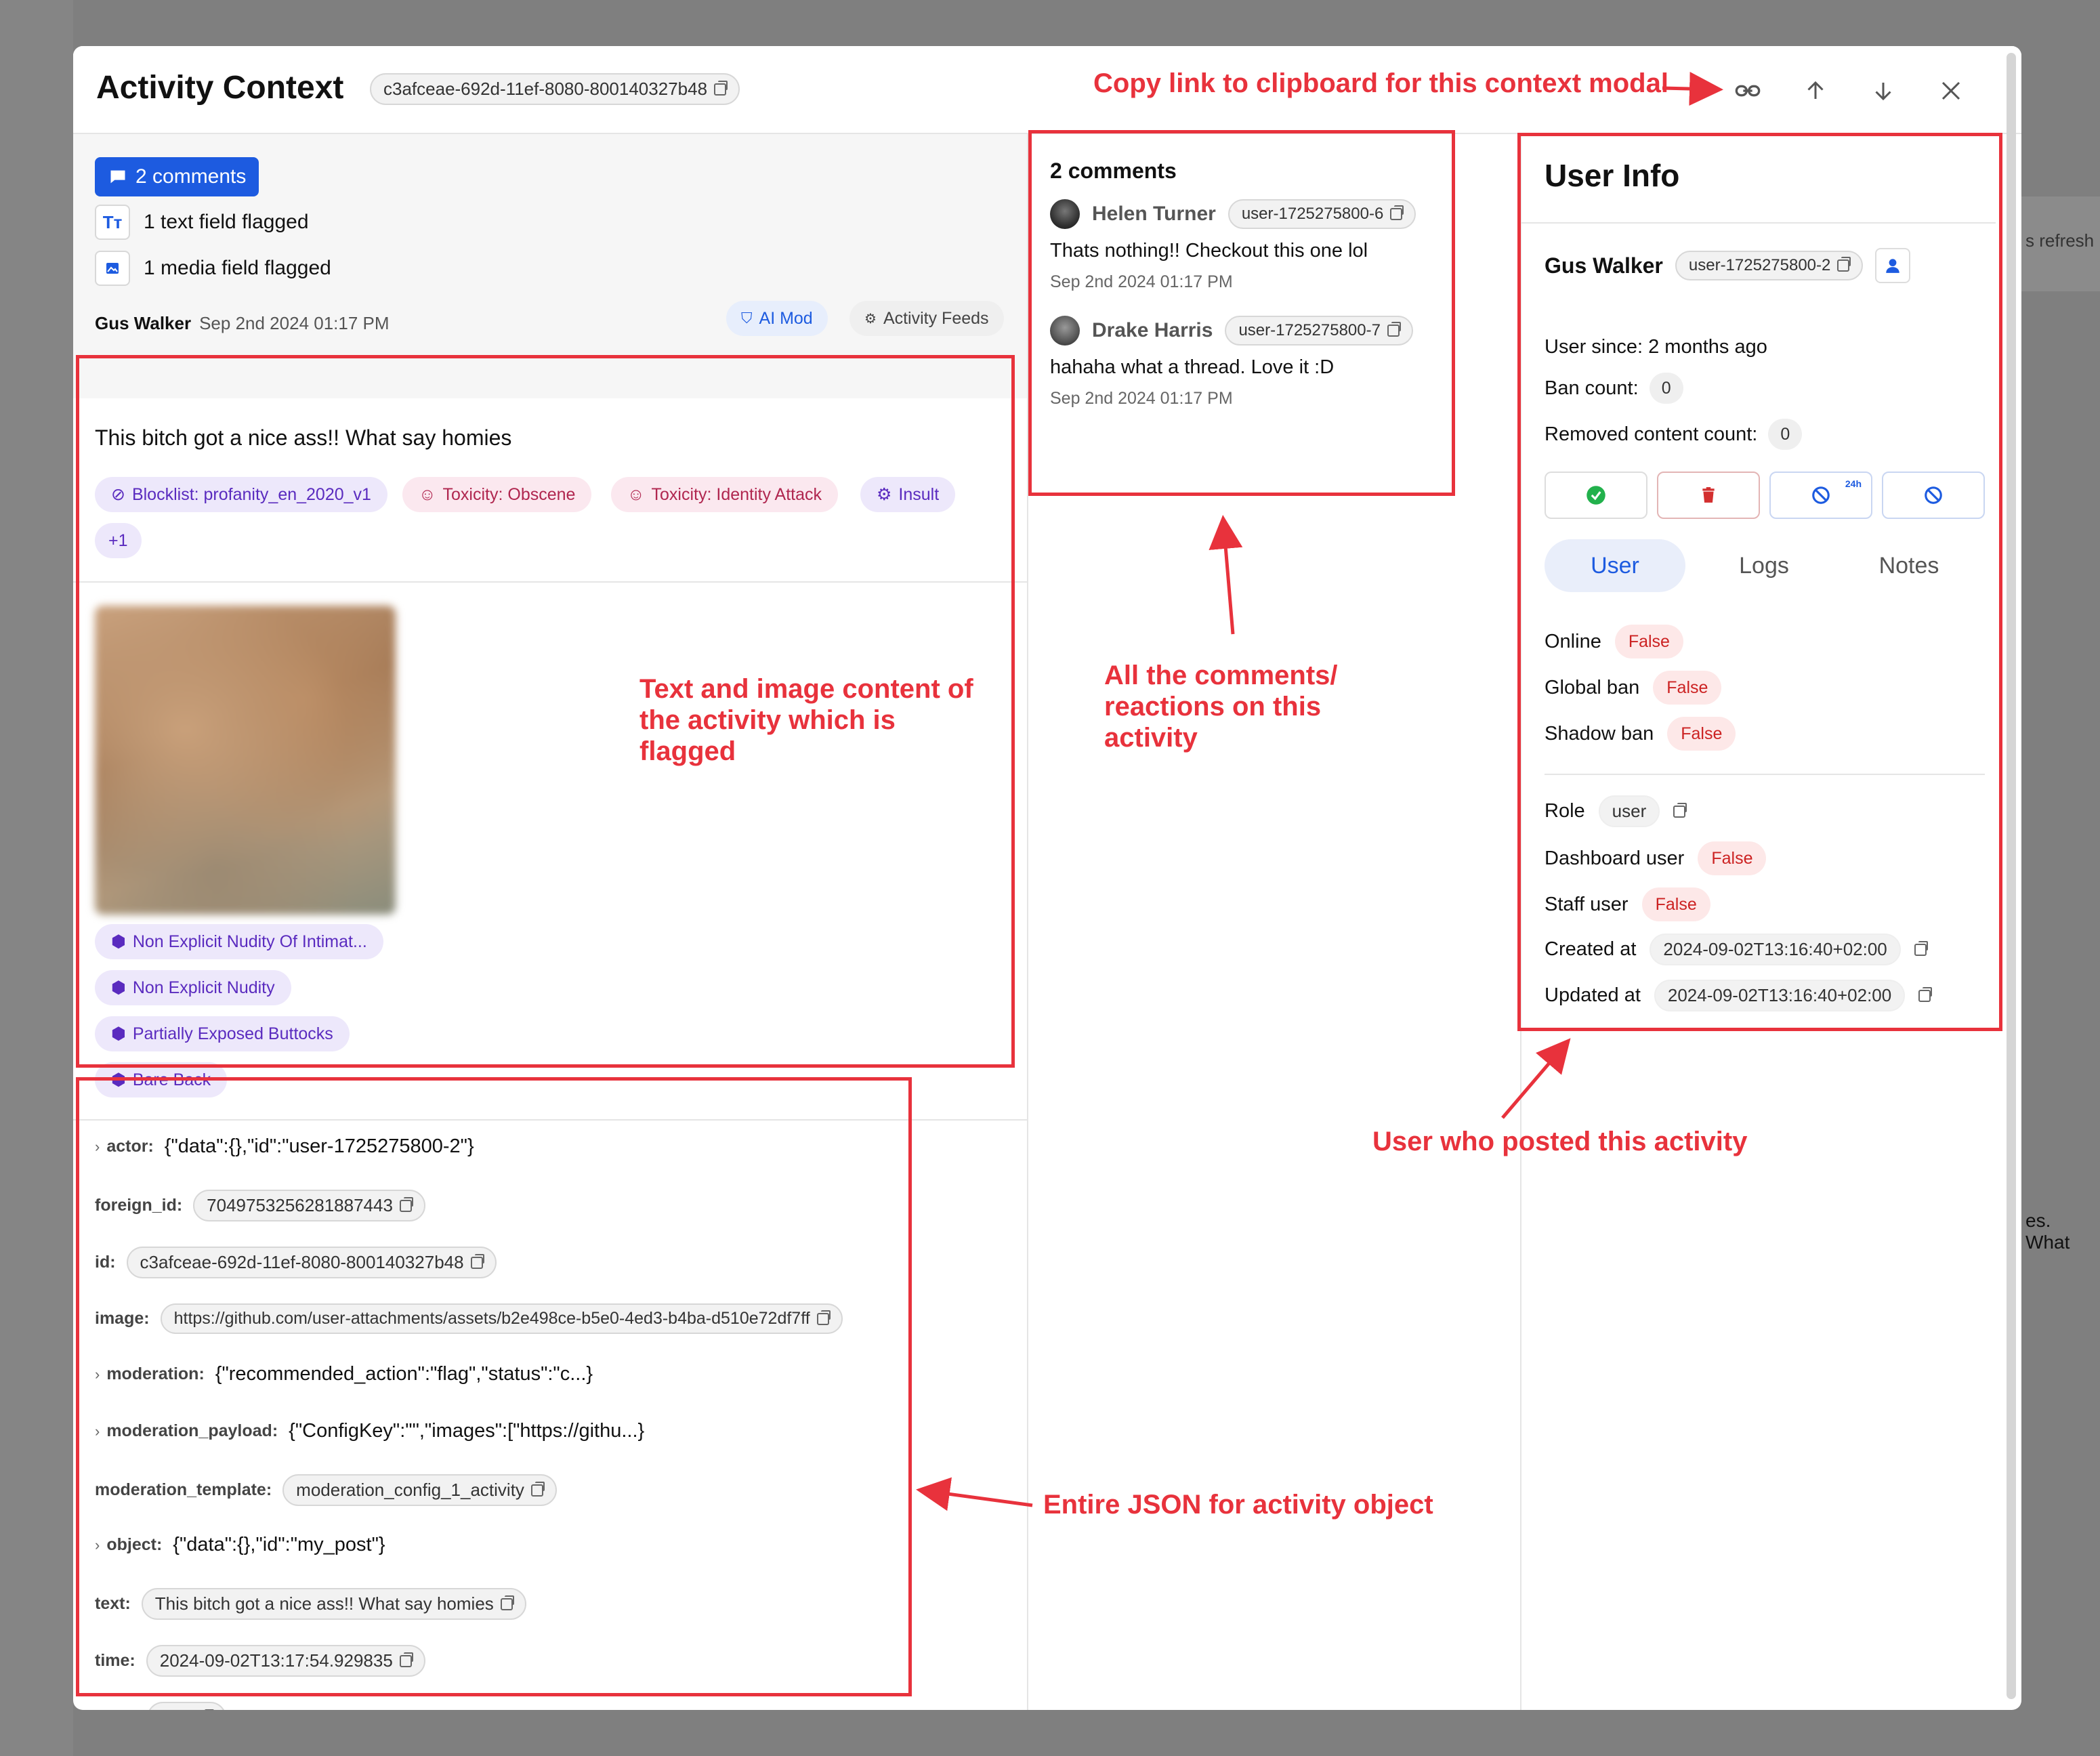  I want to click on arrow-copy-link, so click(1692, 89).